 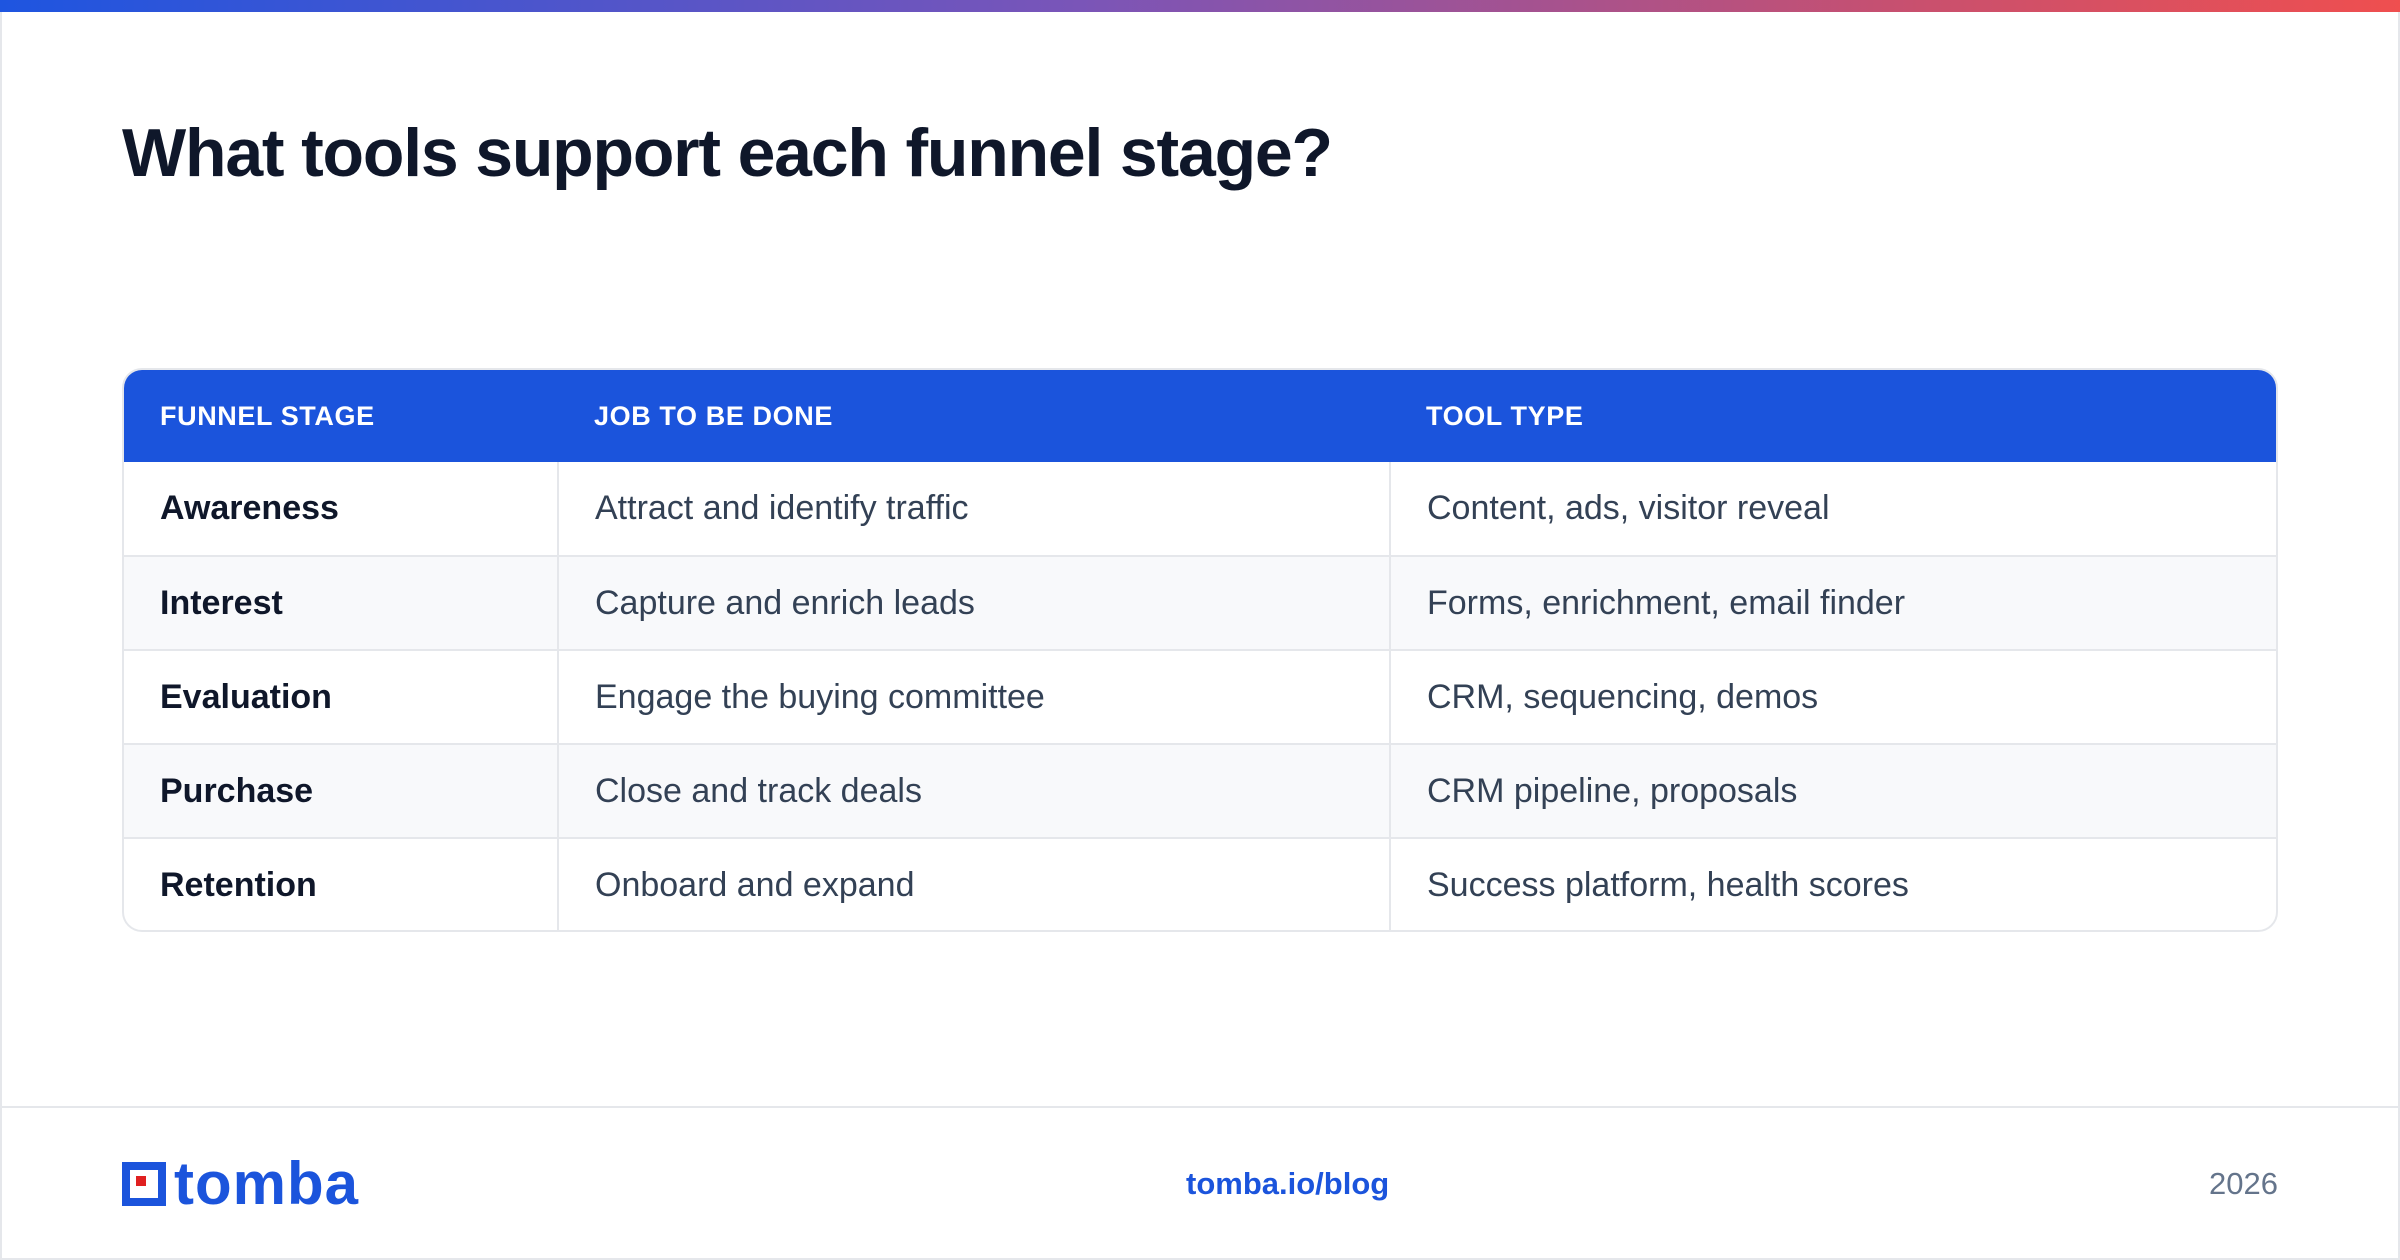 What do you see at coordinates (973, 884) in the screenshot?
I see `cell-job: Onboard and expand` at bounding box center [973, 884].